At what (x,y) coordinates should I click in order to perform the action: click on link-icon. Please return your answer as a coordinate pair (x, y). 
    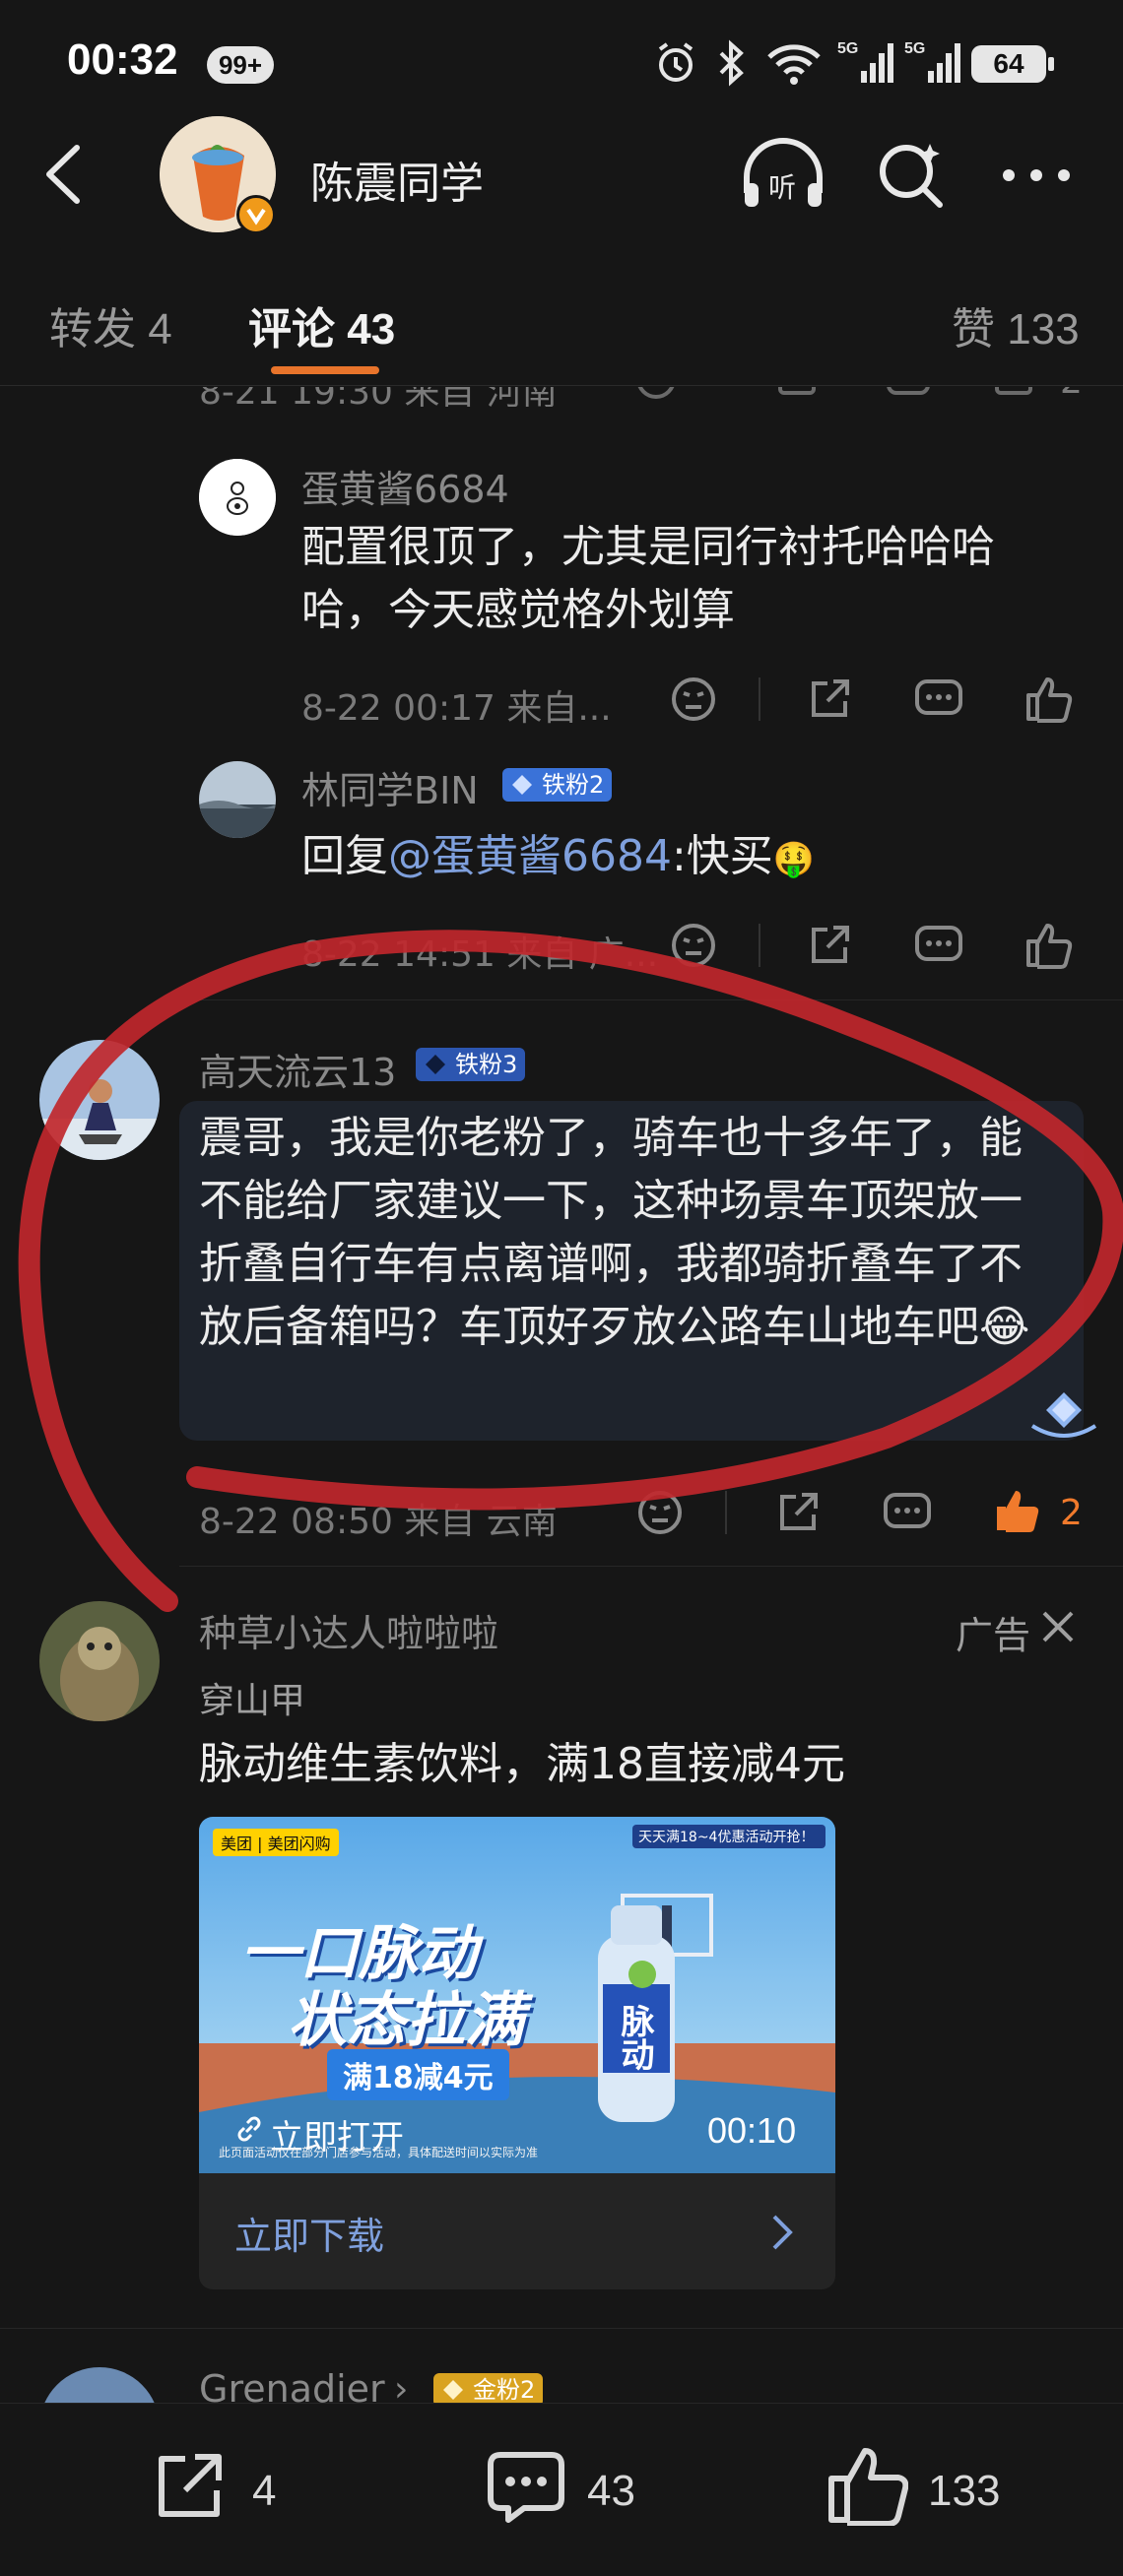
    Looking at the image, I should click on (249, 2129).